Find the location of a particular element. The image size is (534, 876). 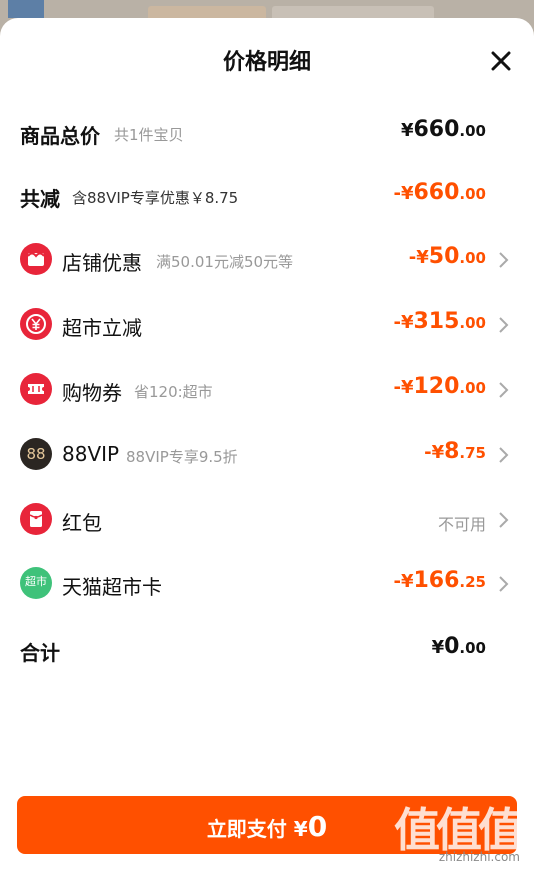

row-label: 红包 is located at coordinates (82, 523).